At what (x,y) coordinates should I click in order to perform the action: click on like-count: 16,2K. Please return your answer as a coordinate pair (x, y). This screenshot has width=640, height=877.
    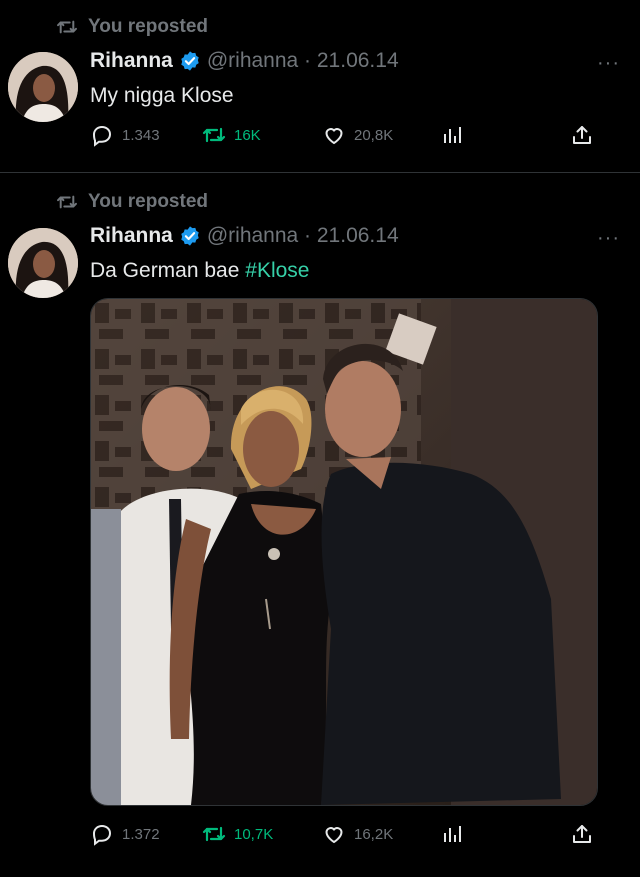
    Looking at the image, I should click on (374, 834).